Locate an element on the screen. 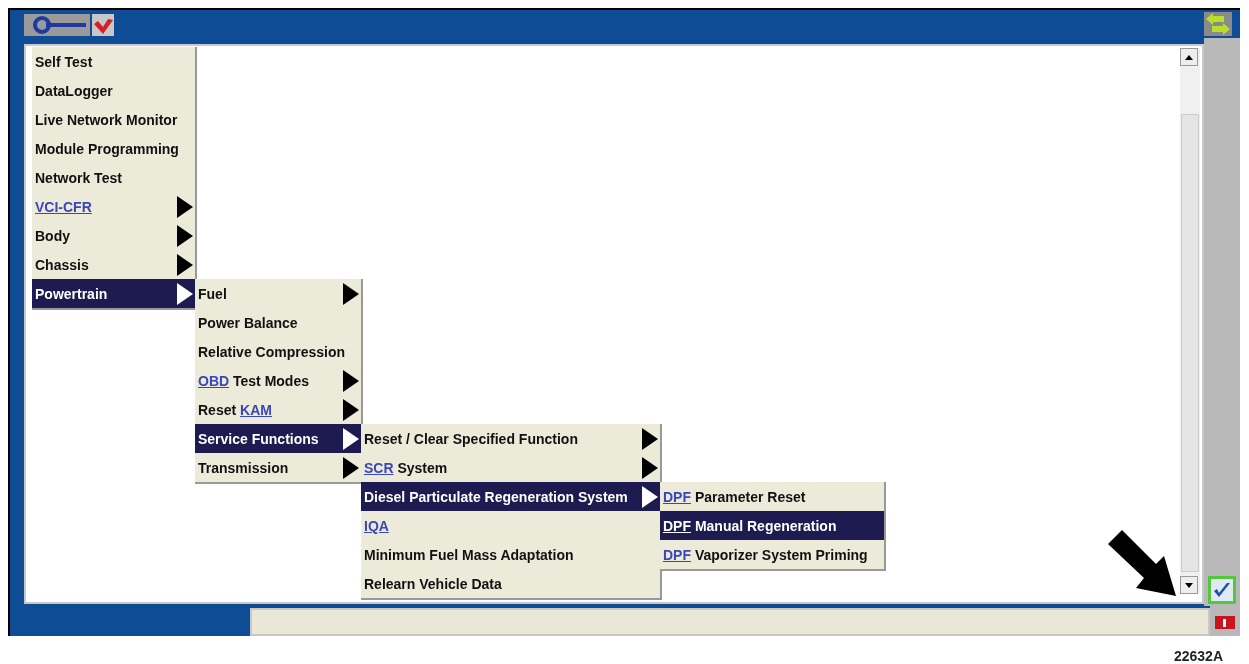 The height and width of the screenshot is (664, 1249). menu-item: IQA is located at coordinates (510, 525).